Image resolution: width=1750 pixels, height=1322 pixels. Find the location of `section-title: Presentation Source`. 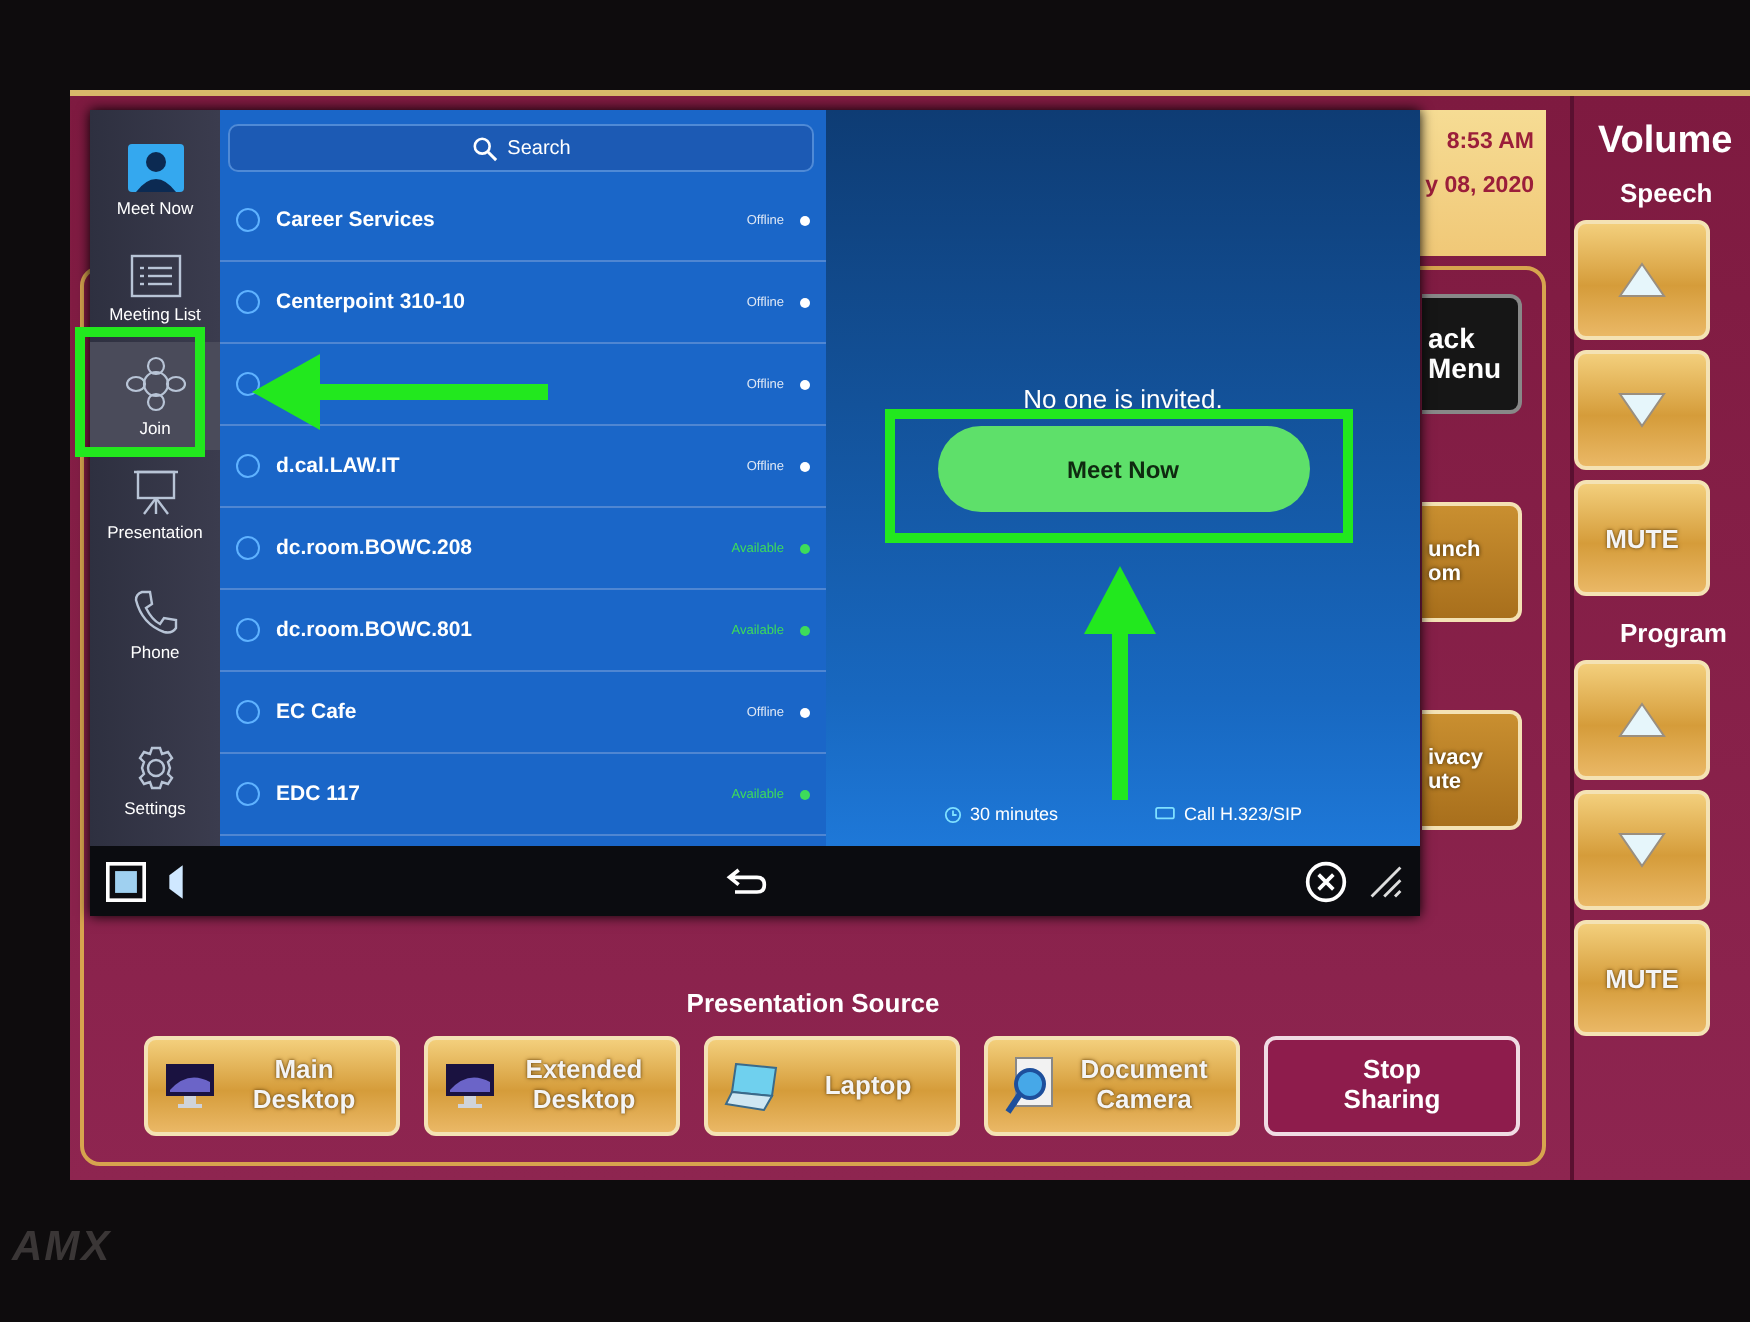

section-title: Presentation Source is located at coordinates (813, 1003).